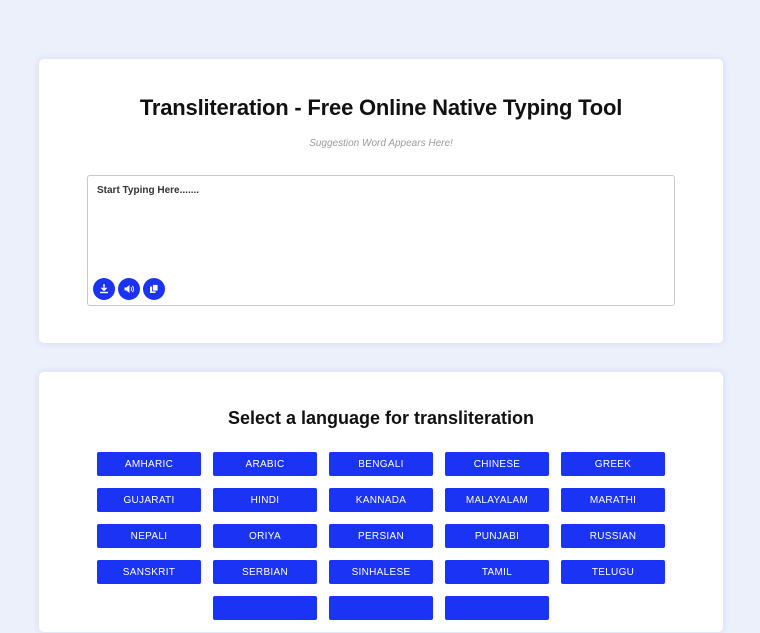 The width and height of the screenshot is (760, 633). I want to click on language-button-greek: GREEK, so click(613, 464).